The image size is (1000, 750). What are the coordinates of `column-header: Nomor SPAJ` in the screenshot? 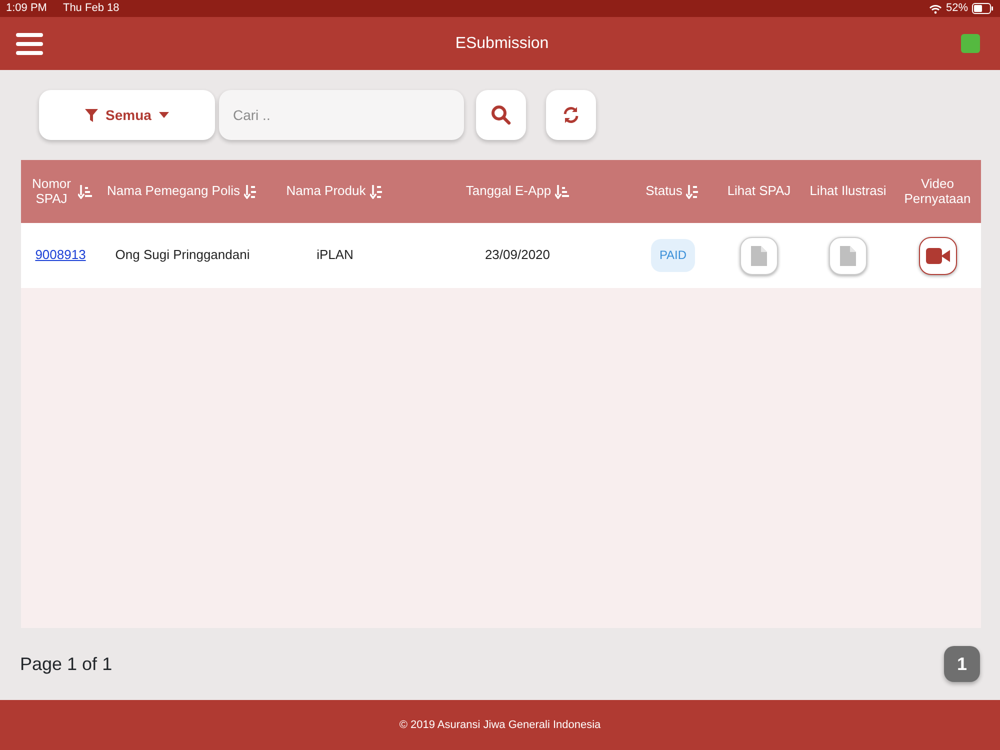 It's located at (51, 191).